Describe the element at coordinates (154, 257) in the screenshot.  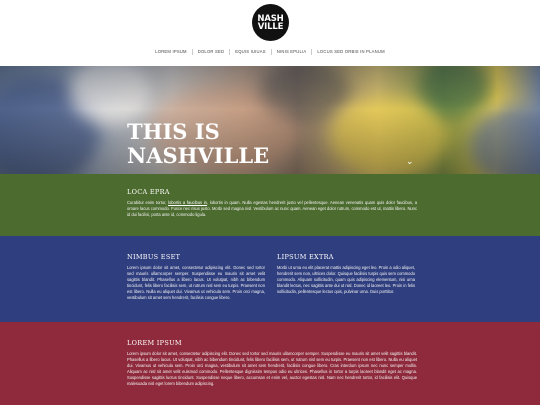
I see `left-column-heading: NIMBUS ESET` at that location.